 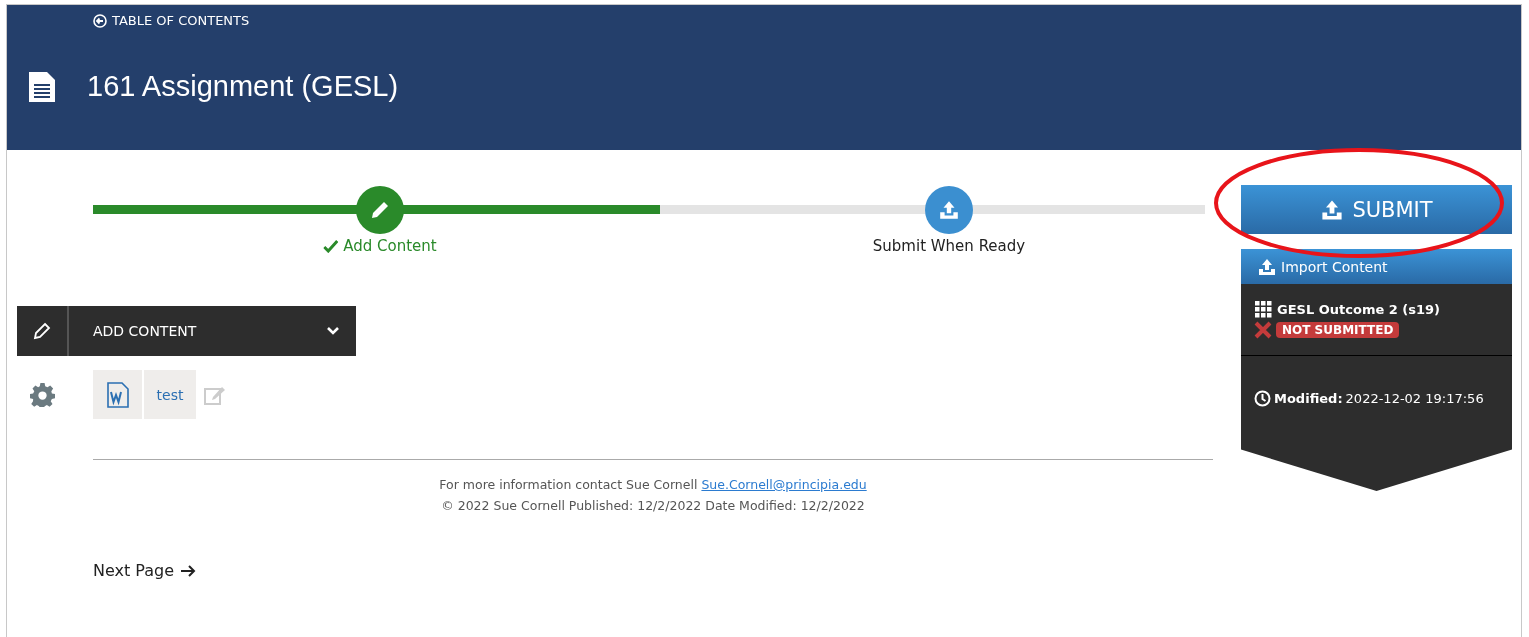 I want to click on grid-icon, so click(x=1263, y=309).